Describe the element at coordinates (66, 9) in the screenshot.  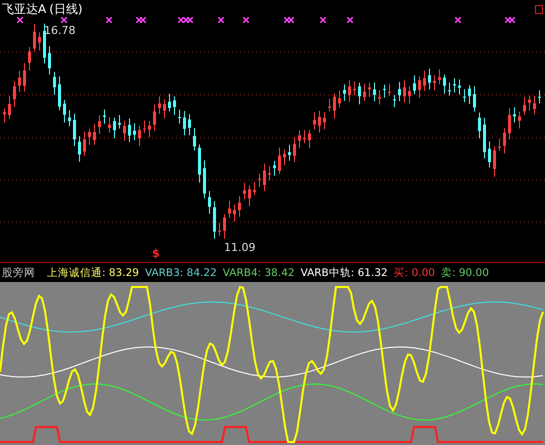
I see `period-label: (日线)` at that location.